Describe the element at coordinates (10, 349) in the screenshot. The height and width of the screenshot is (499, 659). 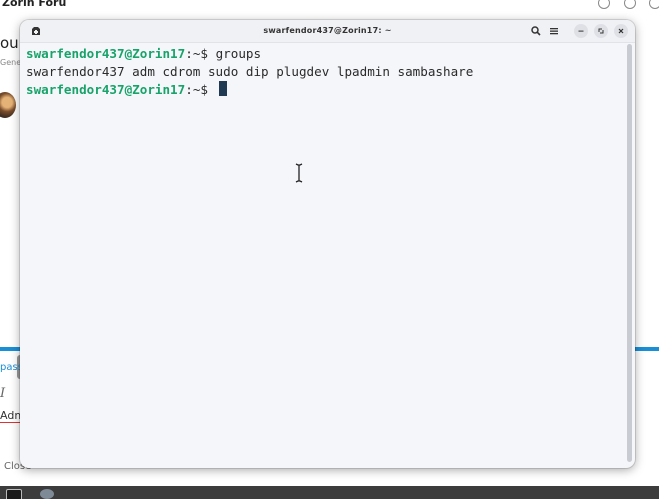
I see `composer-divider` at that location.